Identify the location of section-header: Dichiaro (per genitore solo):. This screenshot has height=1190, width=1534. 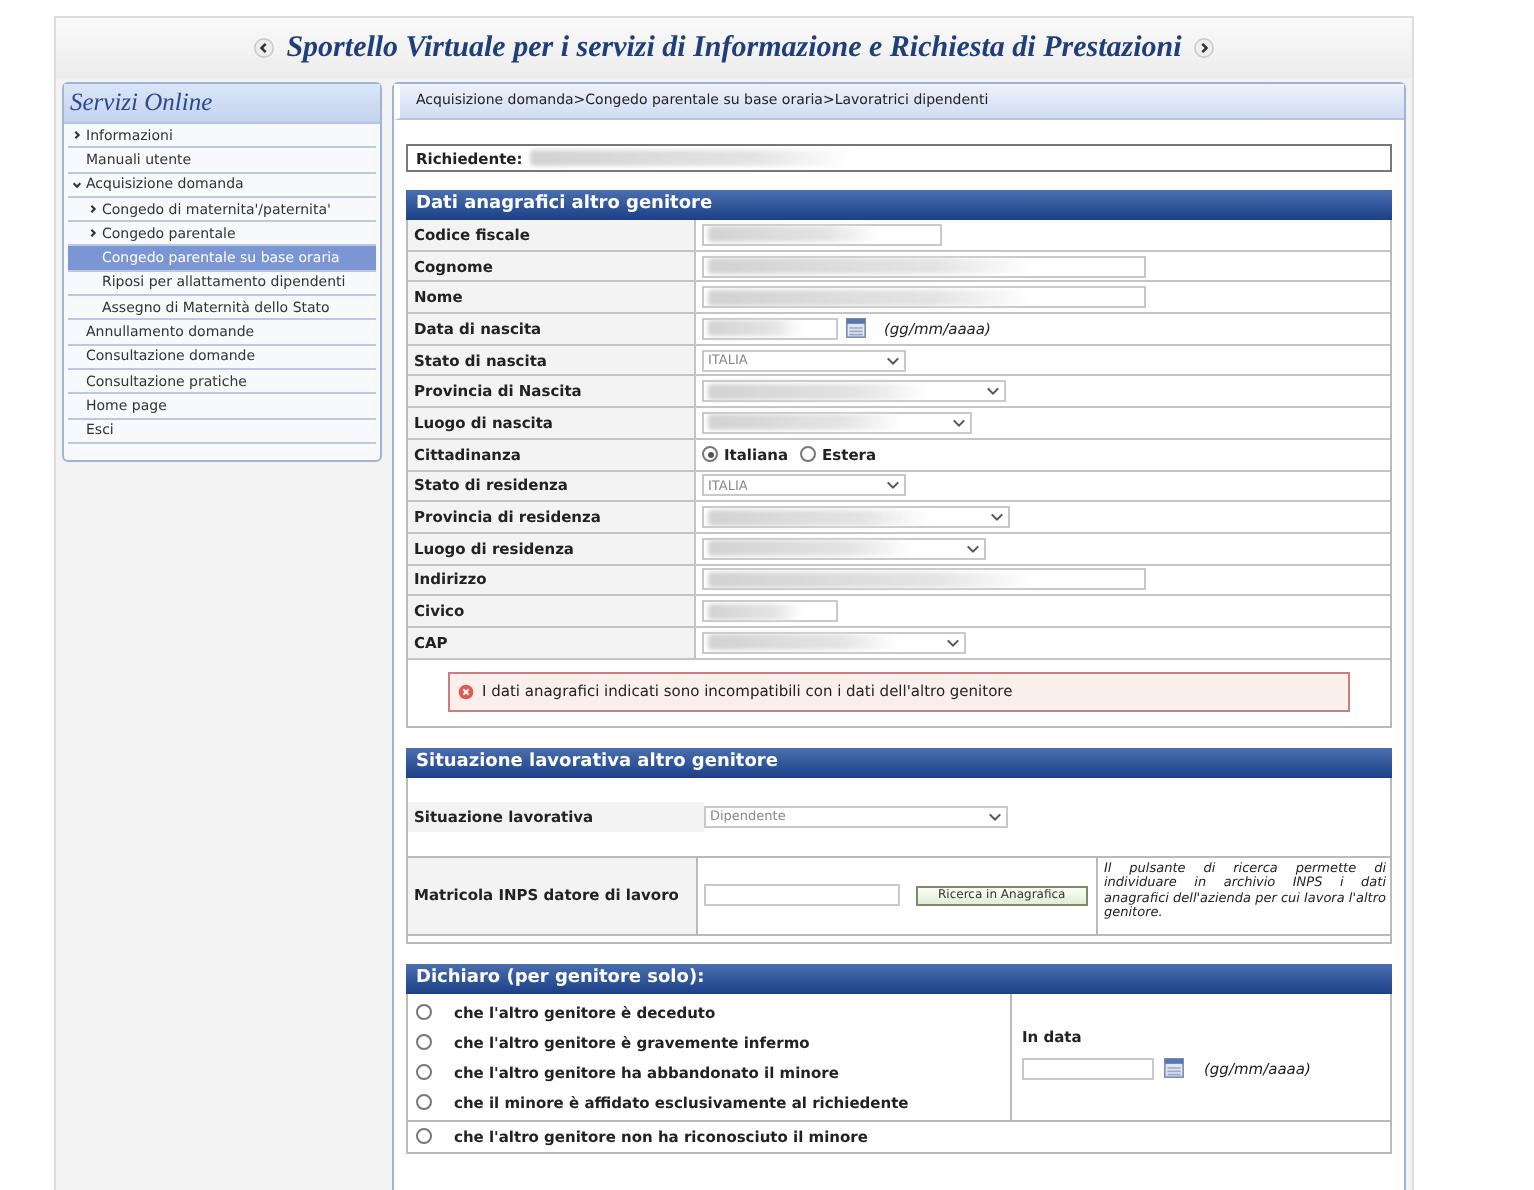
(899, 978).